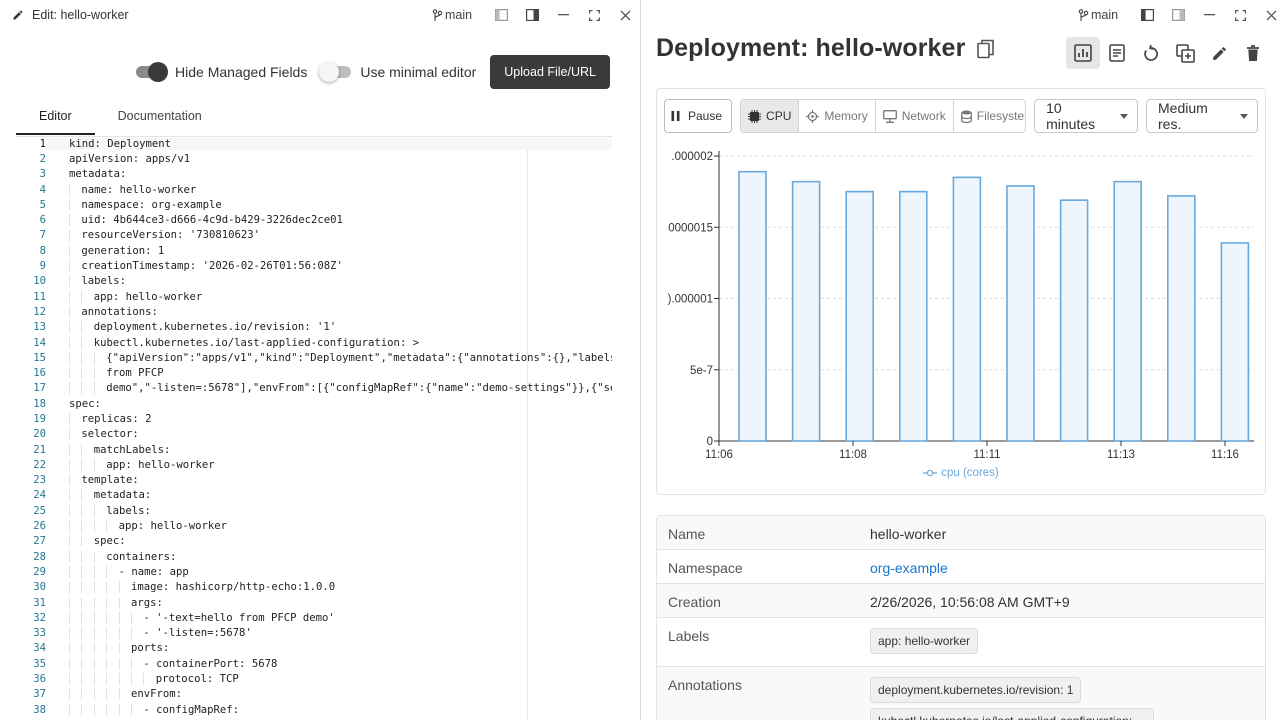  Describe the element at coordinates (550, 72) in the screenshot. I see `upload-file-url-button: Upload File/URL` at that location.